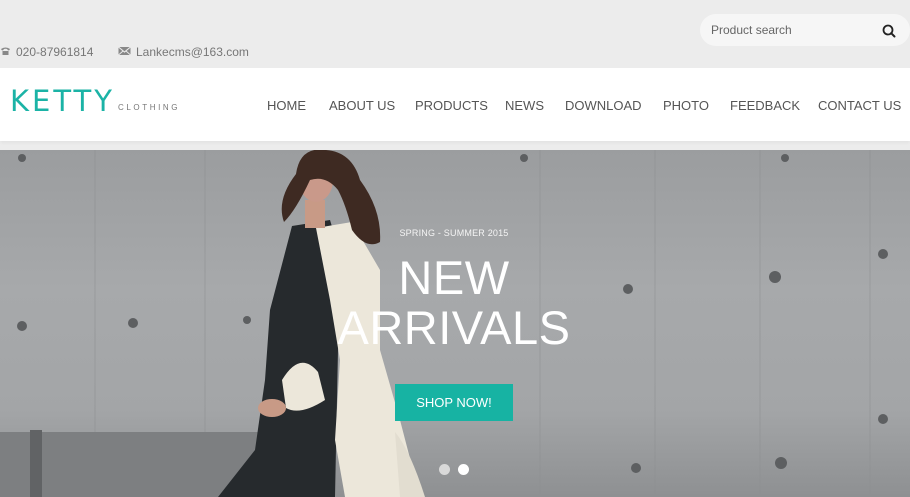 The width and height of the screenshot is (910, 497). What do you see at coordinates (149, 107) in the screenshot?
I see `logo-tagline: CLOTHING` at bounding box center [149, 107].